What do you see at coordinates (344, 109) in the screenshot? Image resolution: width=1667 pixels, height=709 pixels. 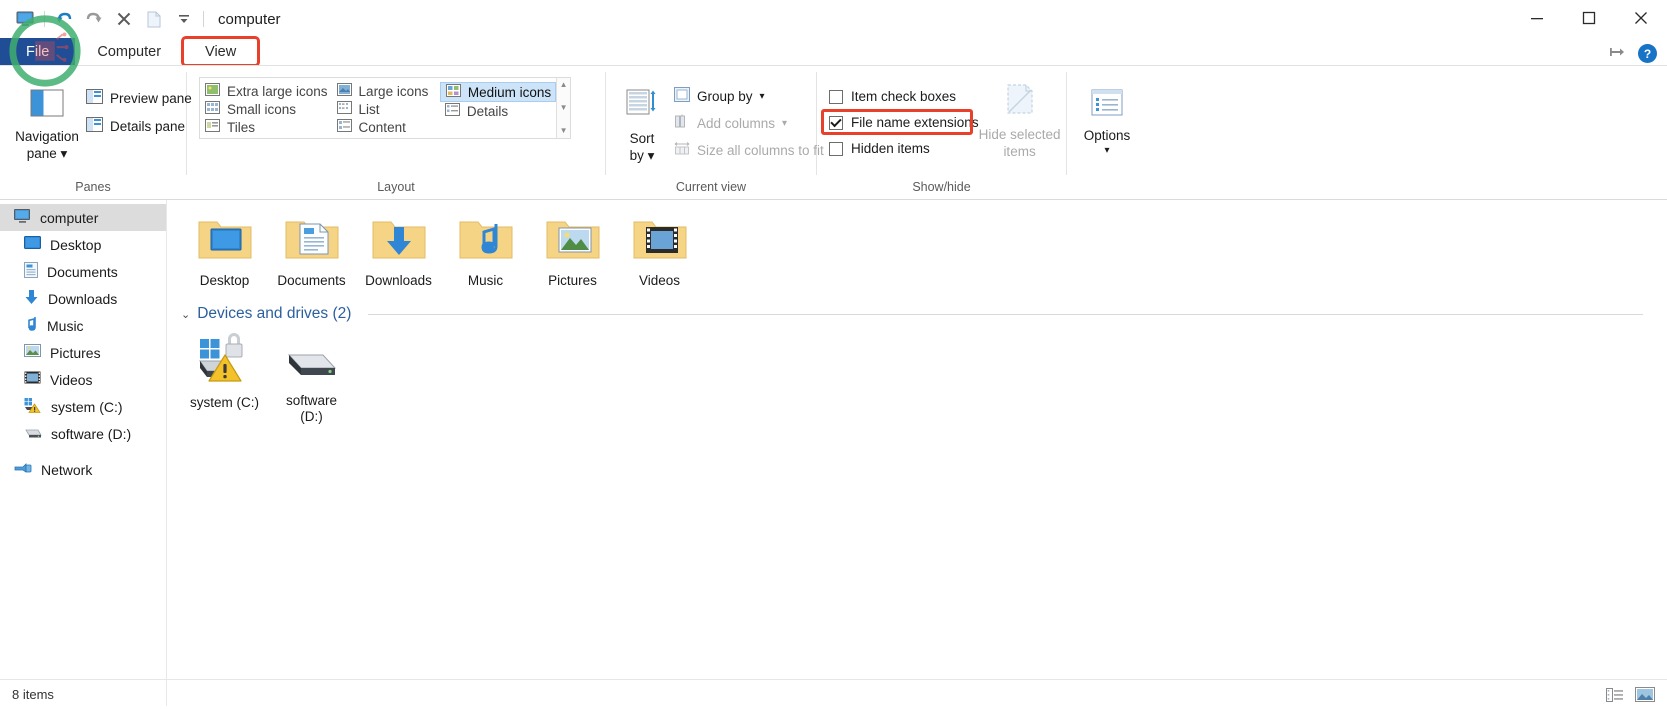 I see `list-icon` at bounding box center [344, 109].